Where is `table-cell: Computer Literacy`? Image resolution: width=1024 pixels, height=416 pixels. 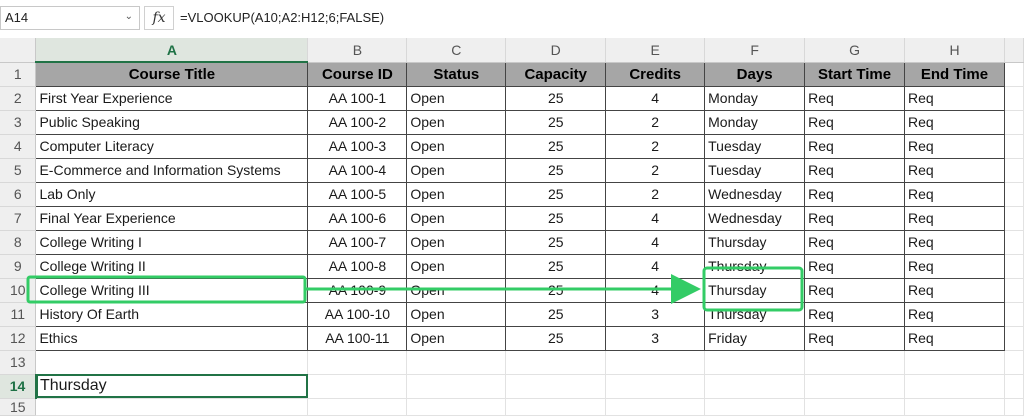 table-cell: Computer Literacy is located at coordinates (172, 146).